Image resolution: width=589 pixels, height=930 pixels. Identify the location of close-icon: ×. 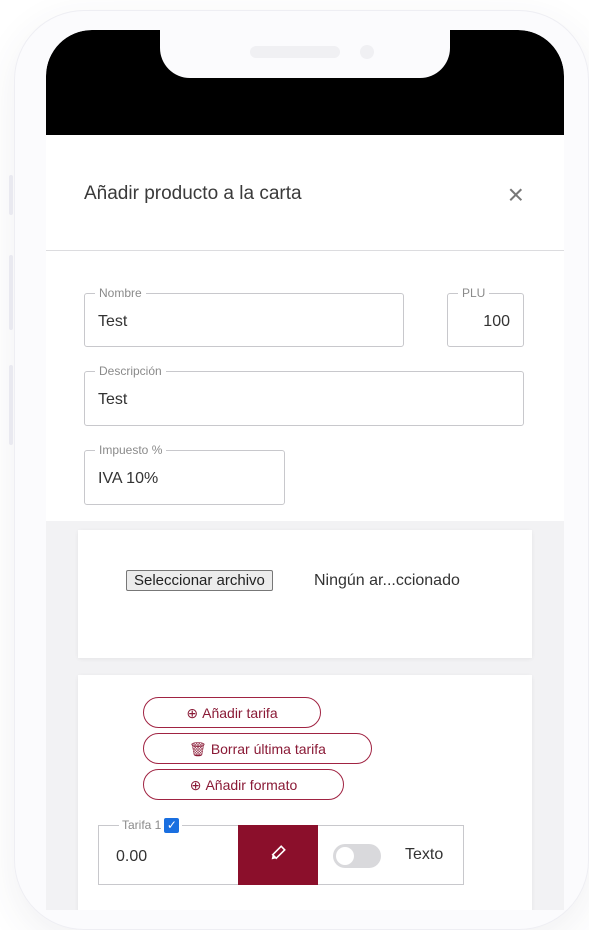
(516, 195).